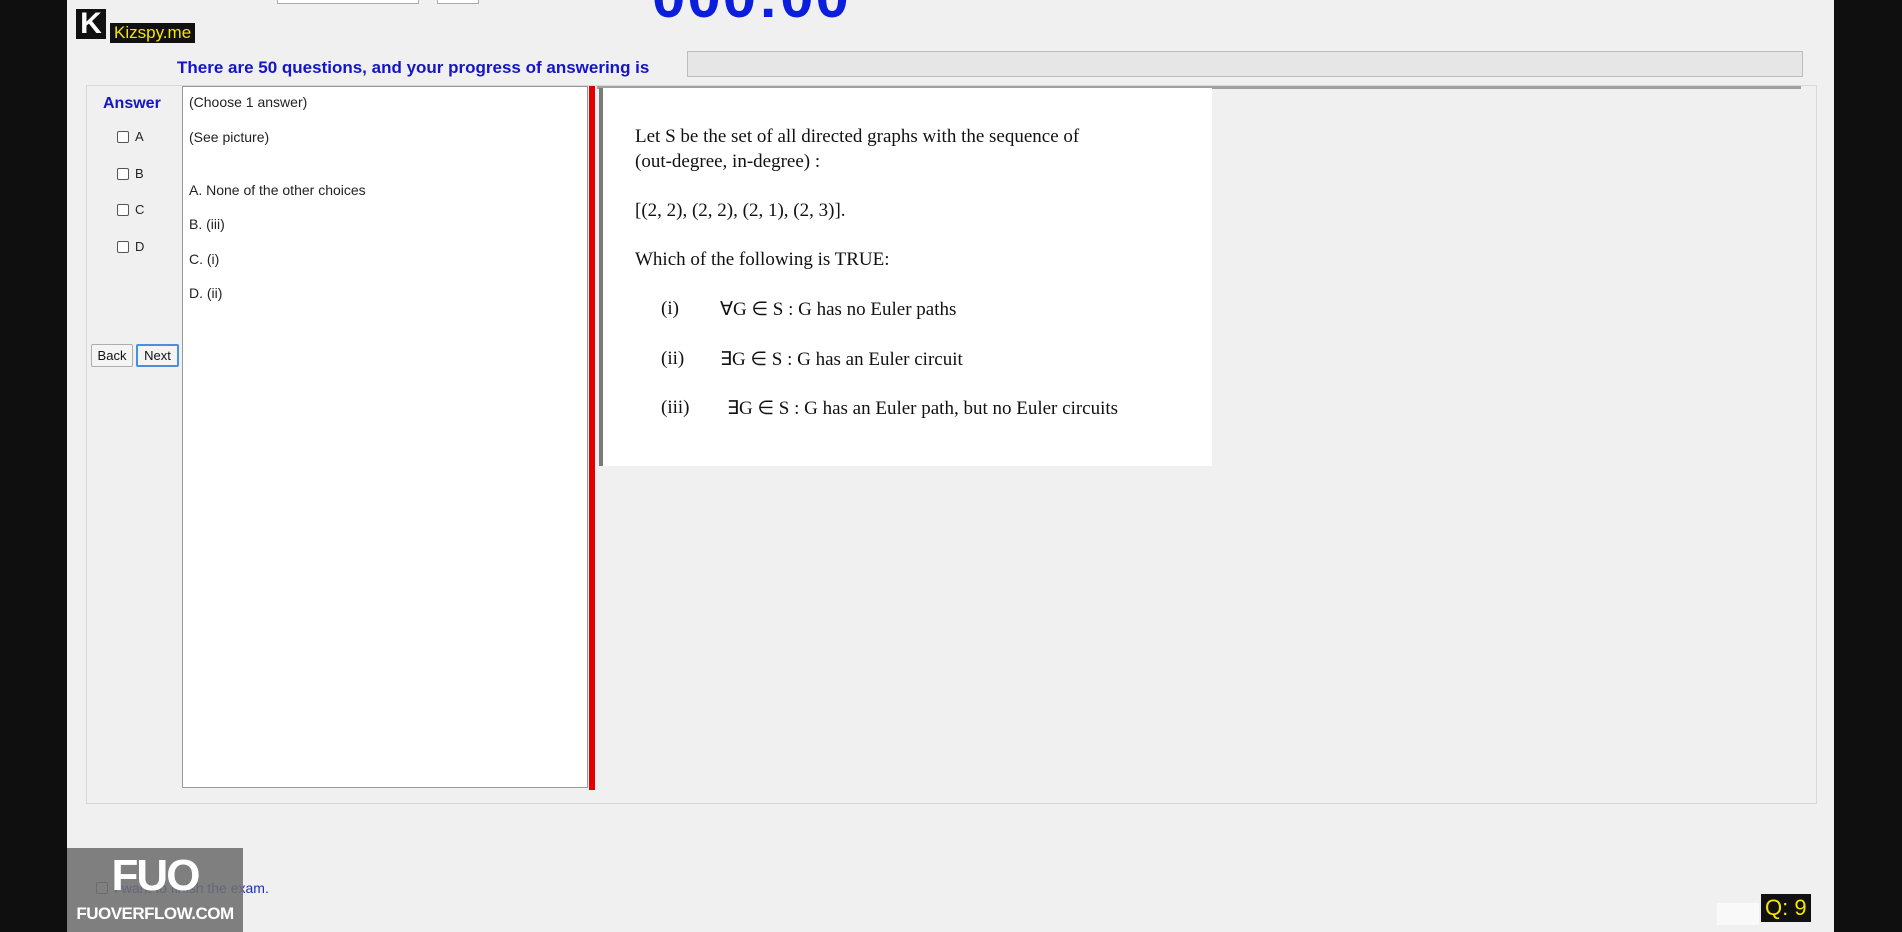 This screenshot has height=932, width=1902. I want to click on question-prompt: Which of the following is TRUE:, so click(762, 259).